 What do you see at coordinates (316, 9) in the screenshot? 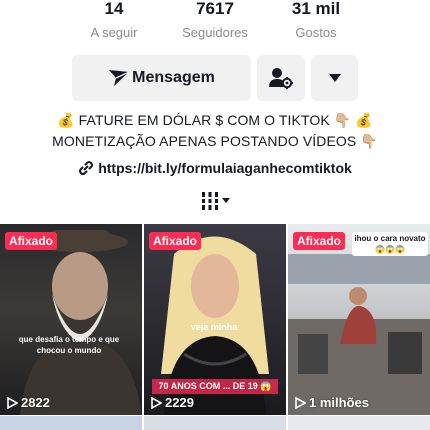
I see `likes-count: 31 mil` at bounding box center [316, 9].